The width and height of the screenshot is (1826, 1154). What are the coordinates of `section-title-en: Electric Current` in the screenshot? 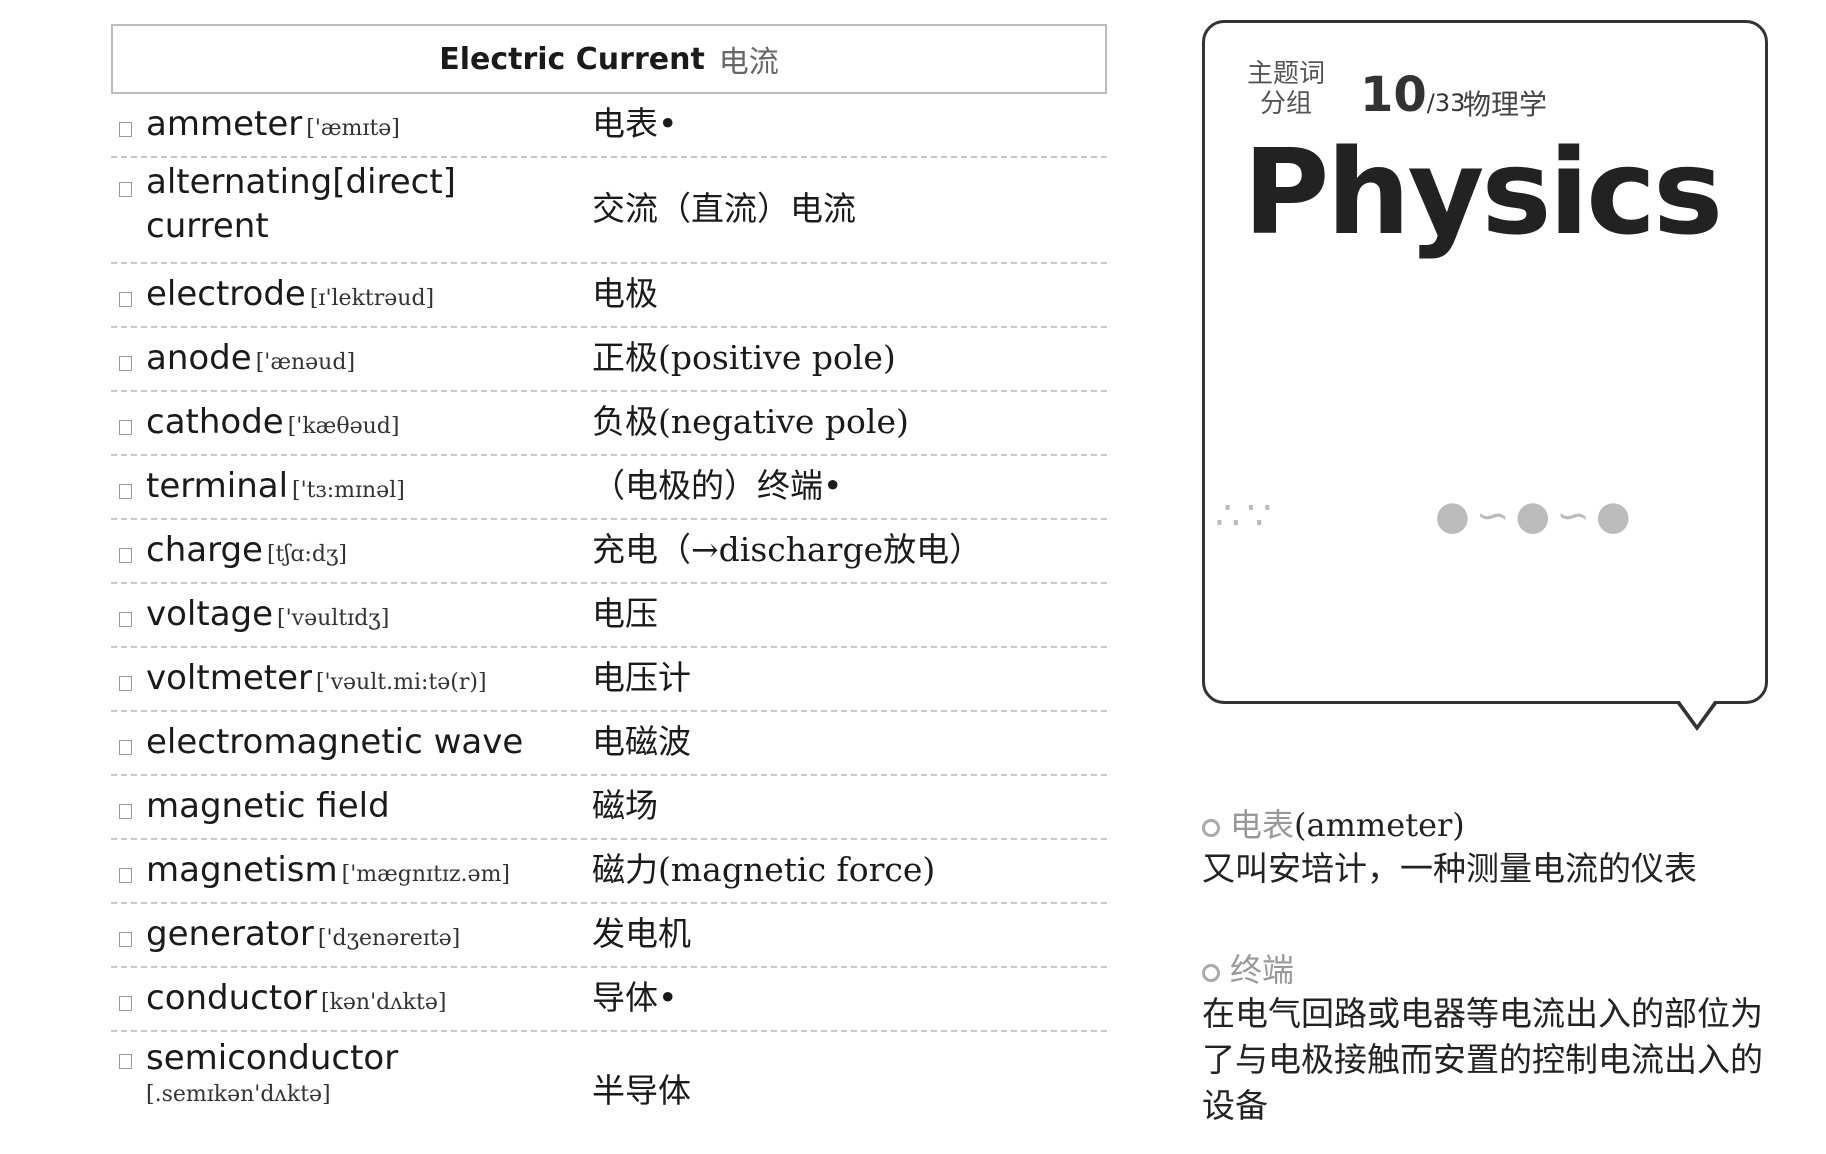 It's located at (572, 59).